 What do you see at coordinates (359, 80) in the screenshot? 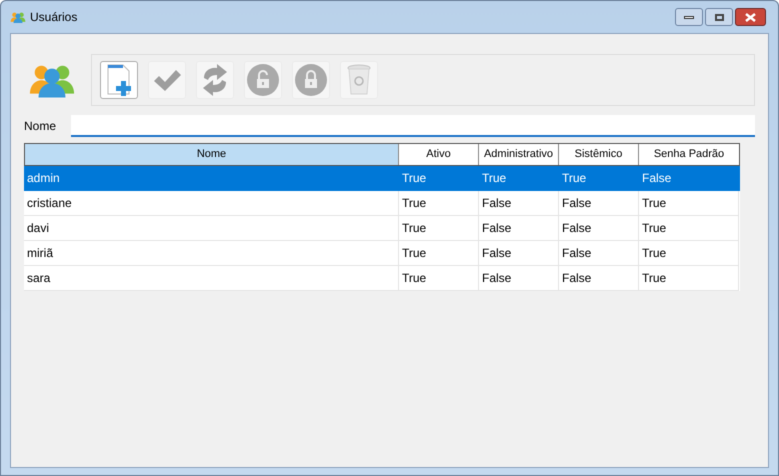
I see `trash-can-icon` at bounding box center [359, 80].